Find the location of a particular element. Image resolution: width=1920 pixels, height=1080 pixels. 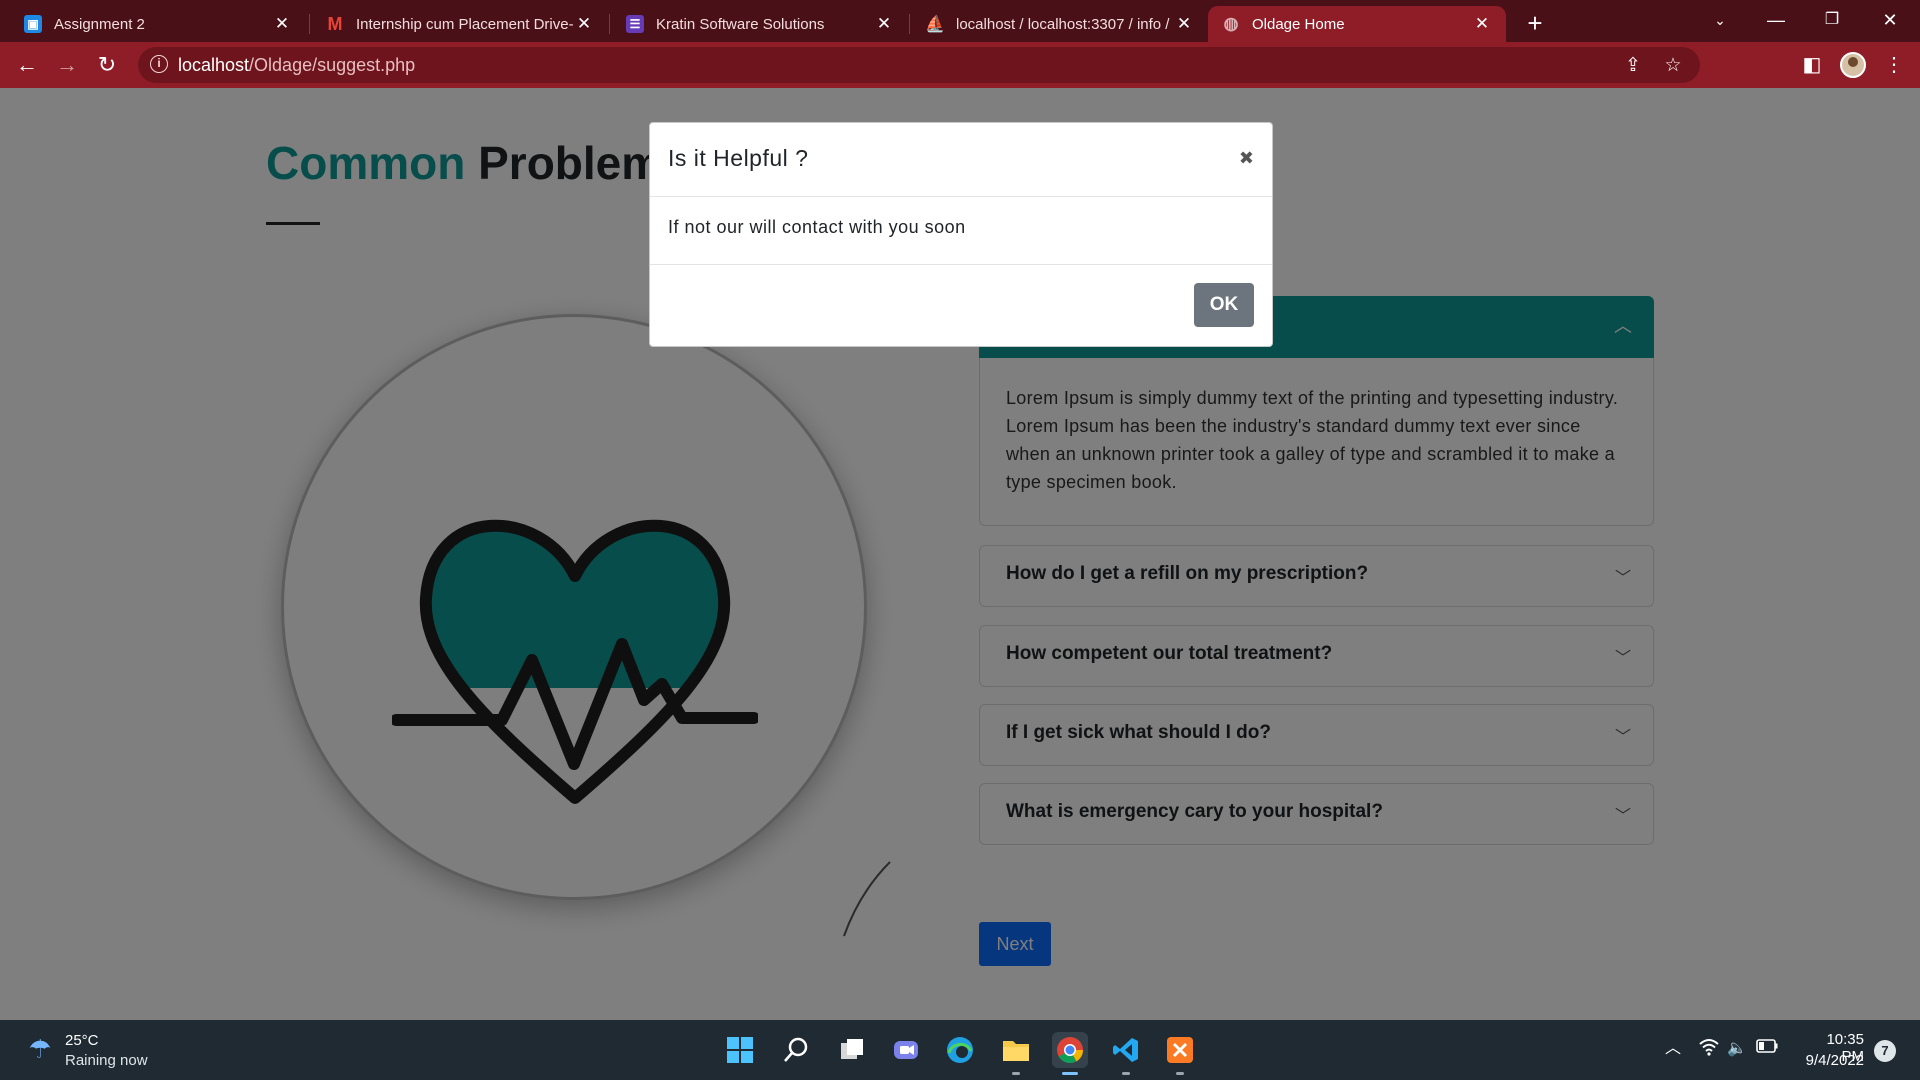

tab-oldage-home: ◍ Oldage Home ✕ is located at coordinates (1357, 24).